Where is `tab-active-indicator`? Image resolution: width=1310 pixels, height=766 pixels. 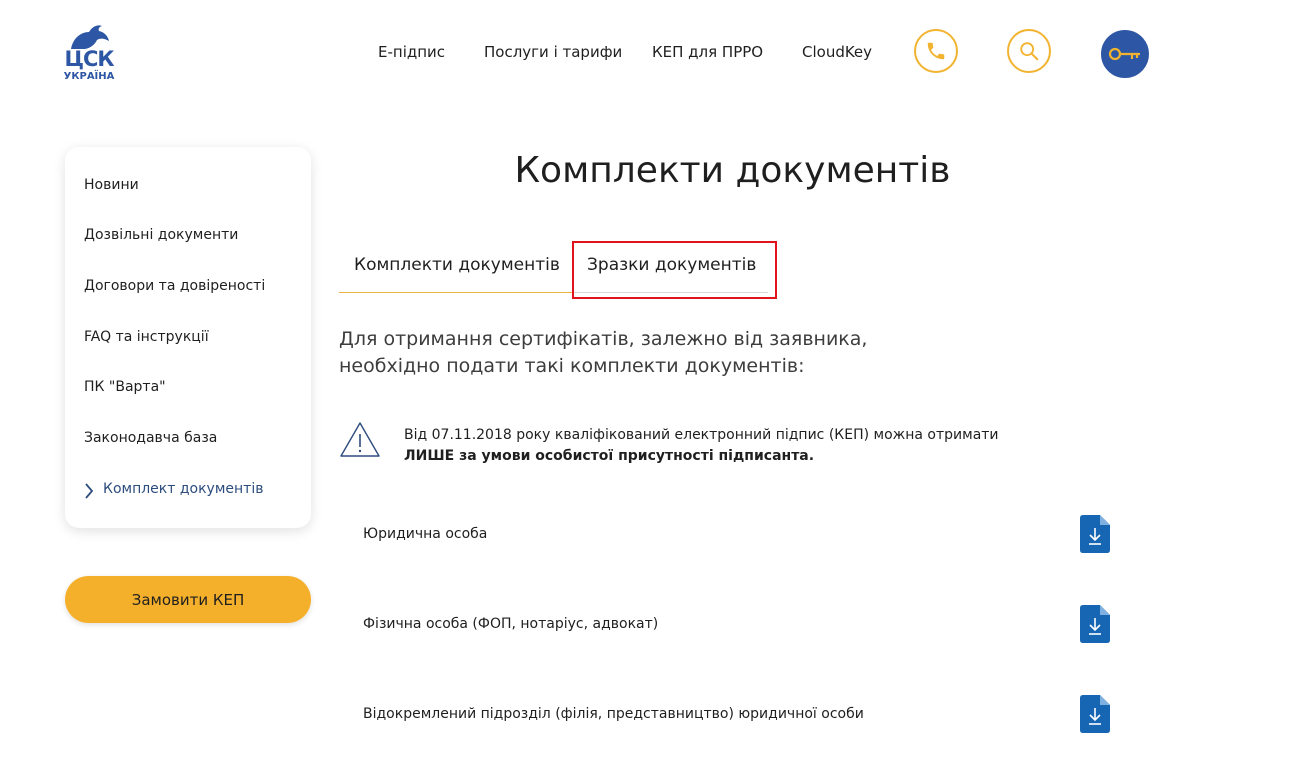 tab-active-indicator is located at coordinates (455, 292).